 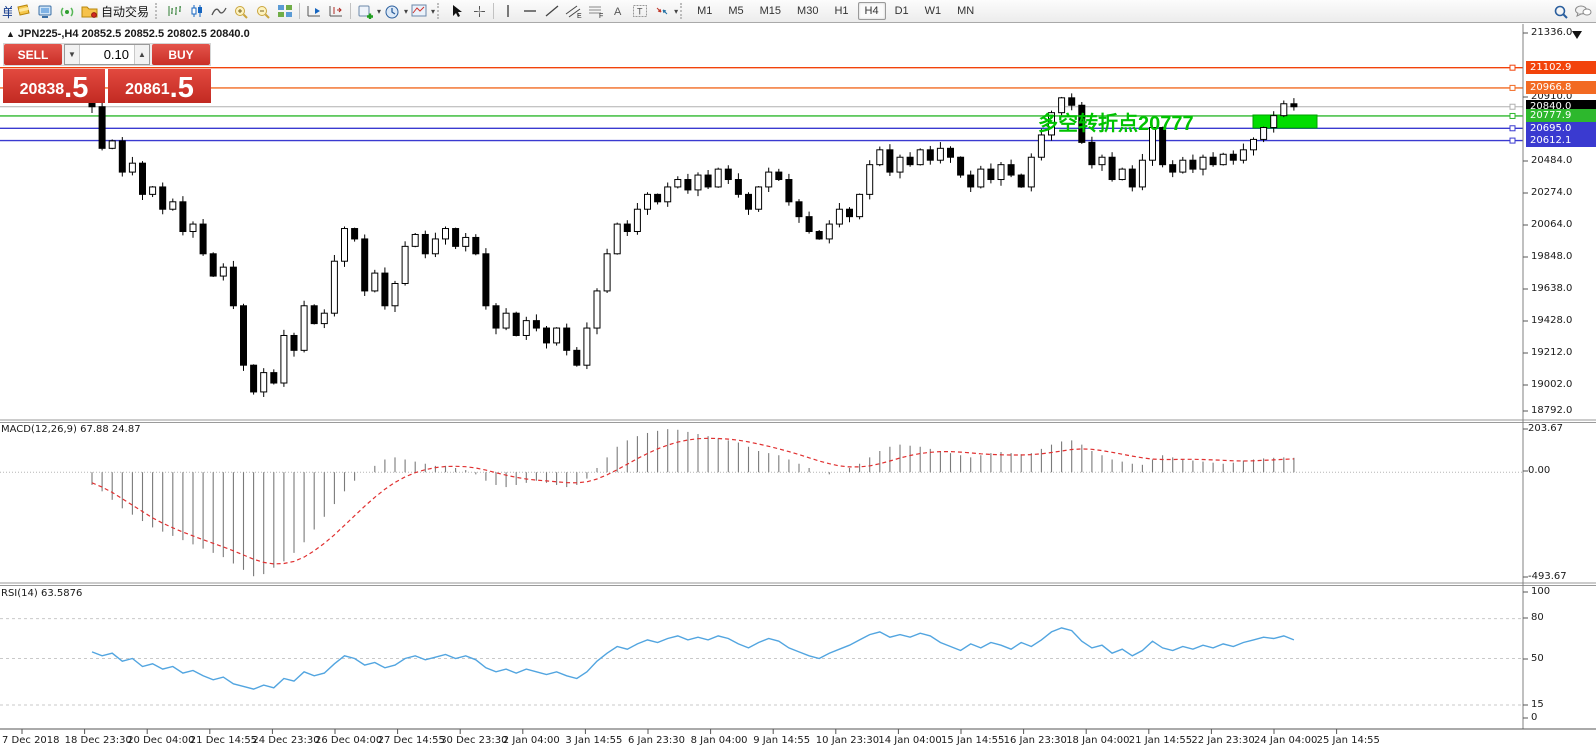 What do you see at coordinates (1561, 128) in the screenshot?
I see `price-level-badge: 20695.0` at bounding box center [1561, 128].